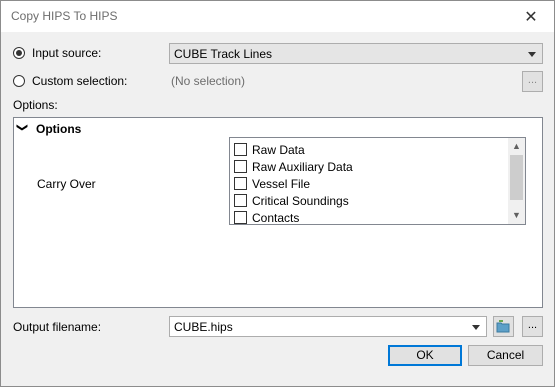 This screenshot has width=555, height=387. What do you see at coordinates (240, 183) in the screenshot?
I see `vessel-file-checkbox` at bounding box center [240, 183].